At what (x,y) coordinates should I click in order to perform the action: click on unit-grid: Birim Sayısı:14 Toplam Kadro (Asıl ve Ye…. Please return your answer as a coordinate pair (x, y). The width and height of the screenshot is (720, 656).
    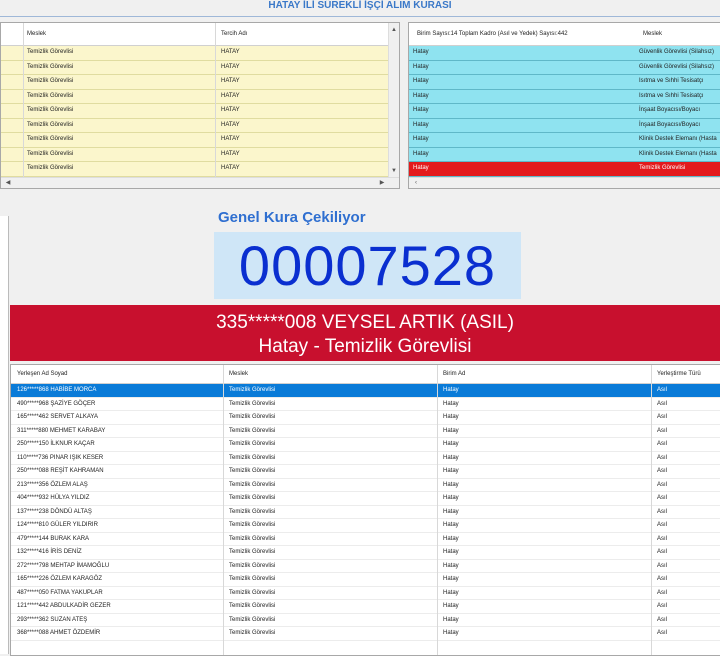
    Looking at the image, I should click on (564, 105).